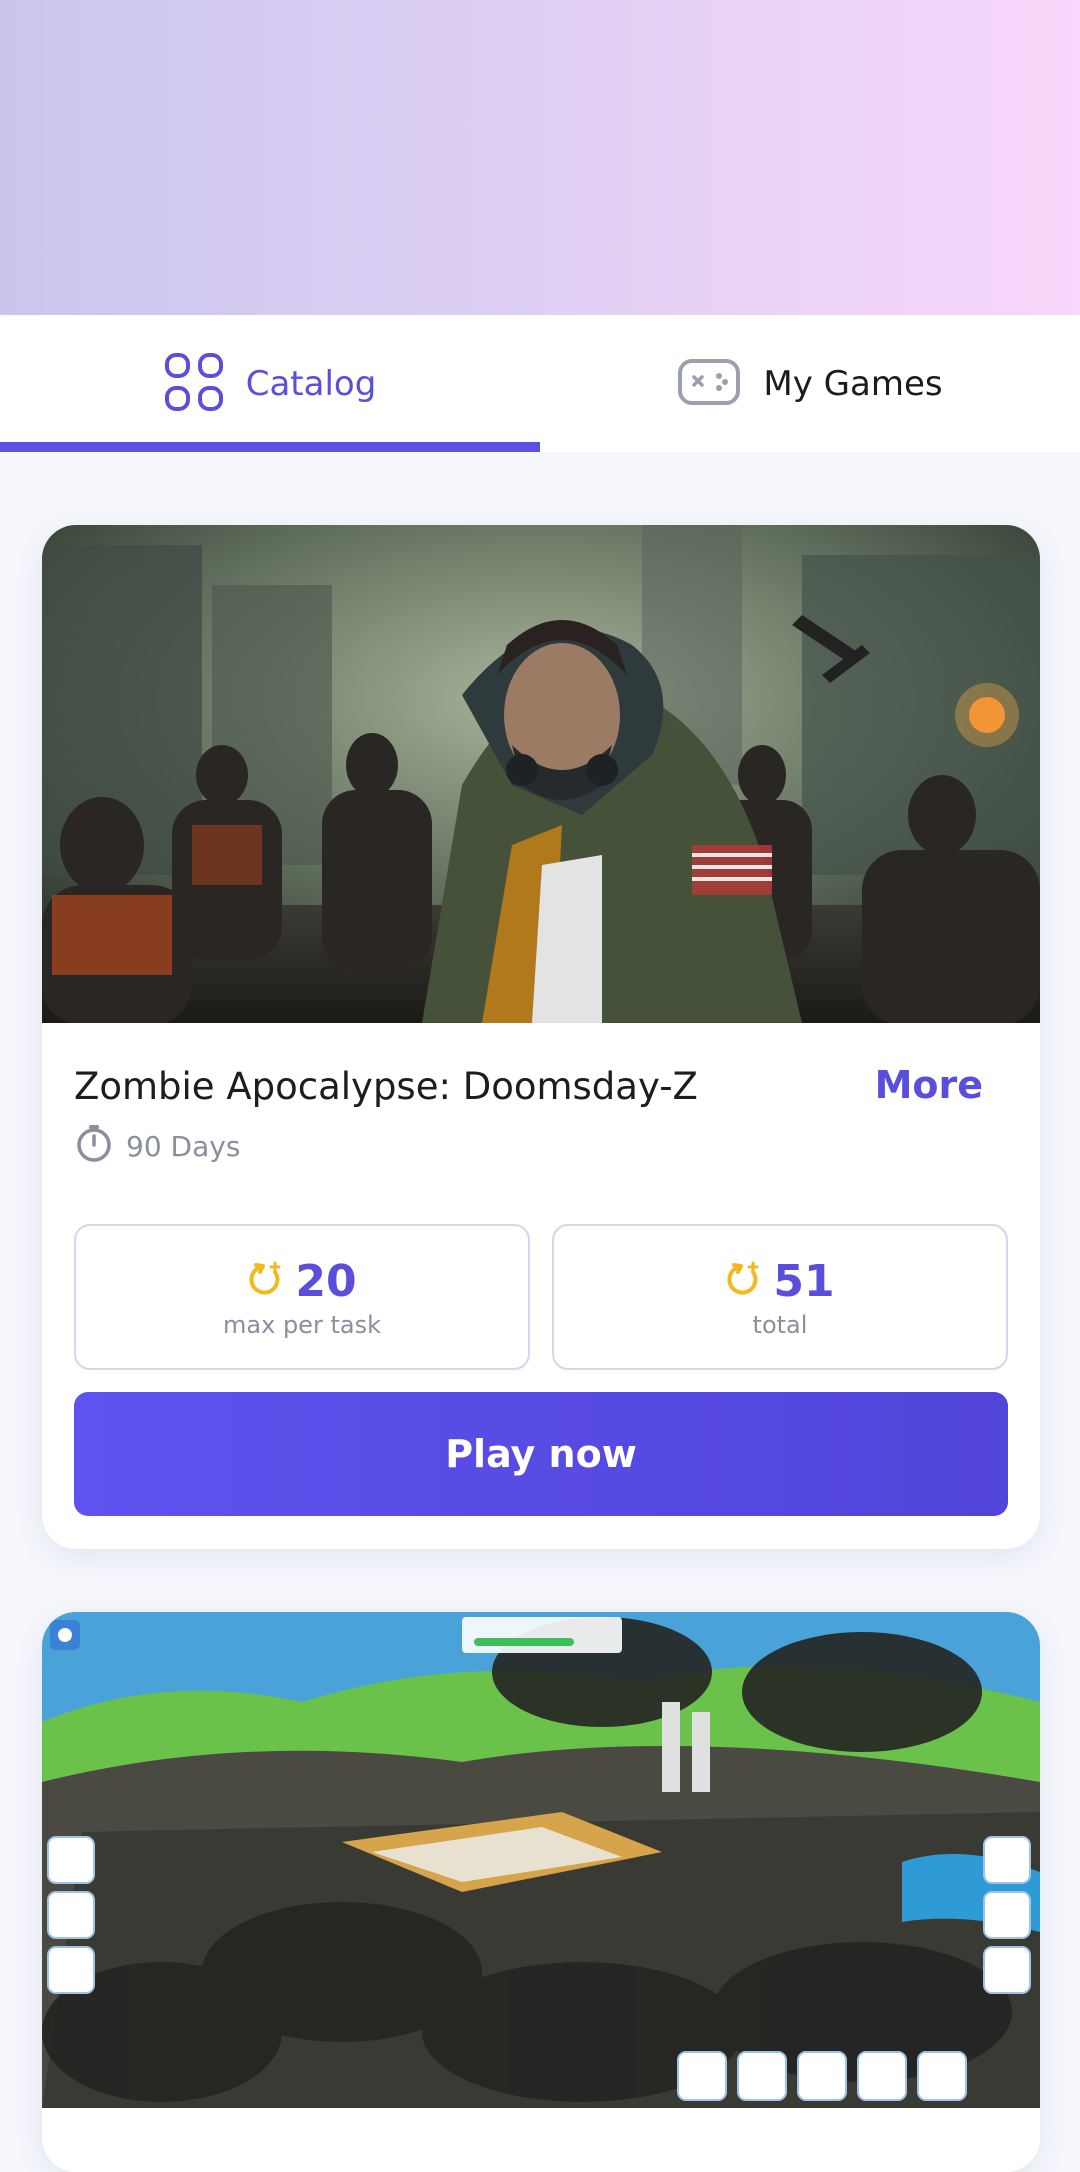 Image resolution: width=1080 pixels, height=2172 pixels. What do you see at coordinates (302, 1324) in the screenshot?
I see `stat-label: max per task` at bounding box center [302, 1324].